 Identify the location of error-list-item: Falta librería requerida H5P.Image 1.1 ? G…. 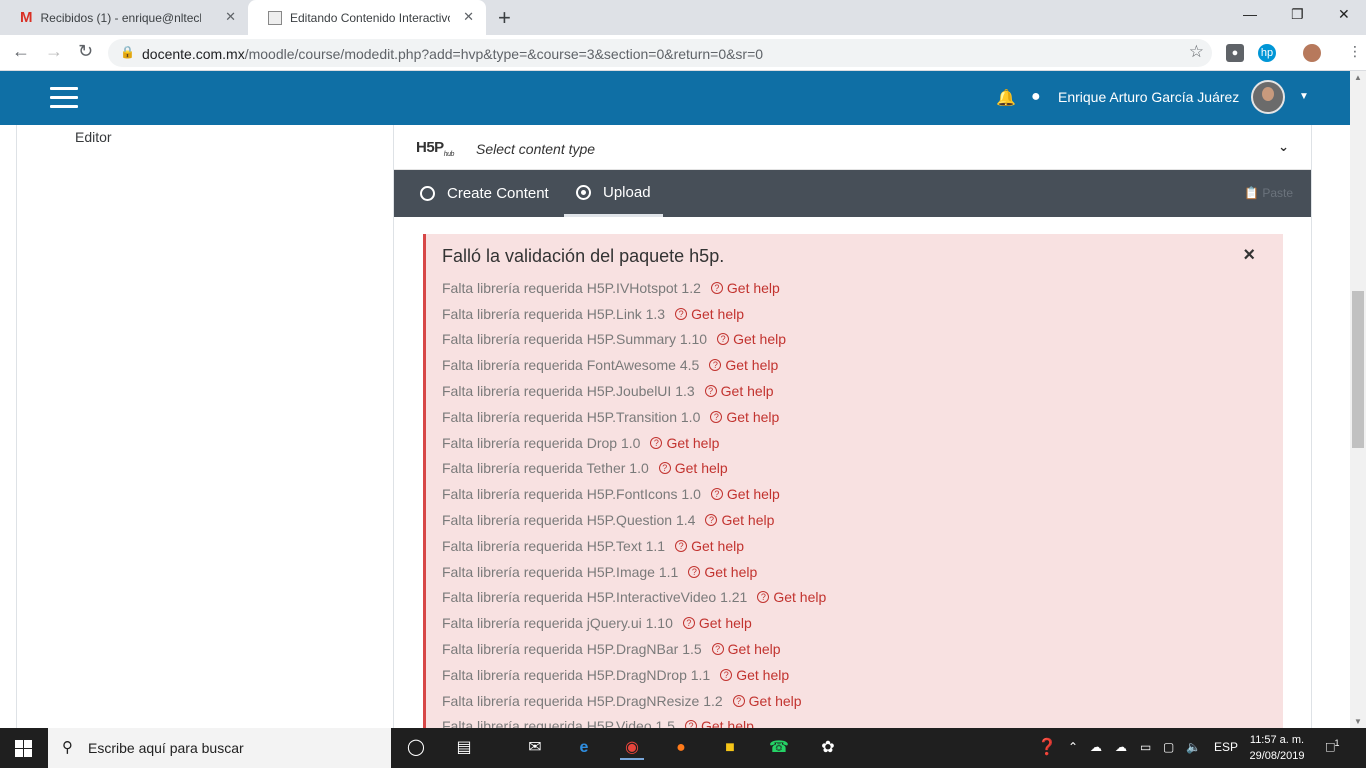
(634, 572).